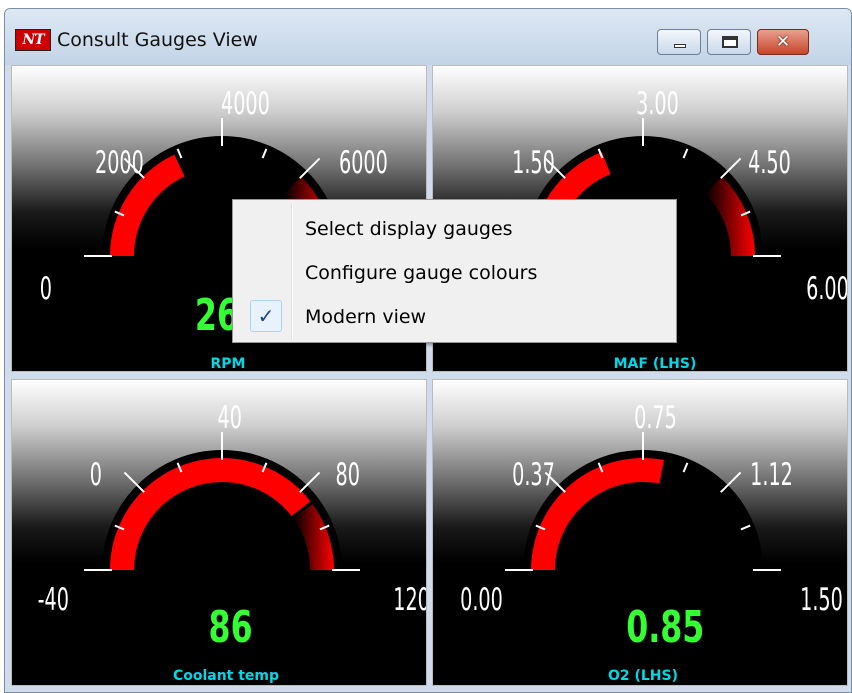 The width and height of the screenshot is (852, 693). I want to click on menu-item-label: Select display gauges, so click(409, 229).